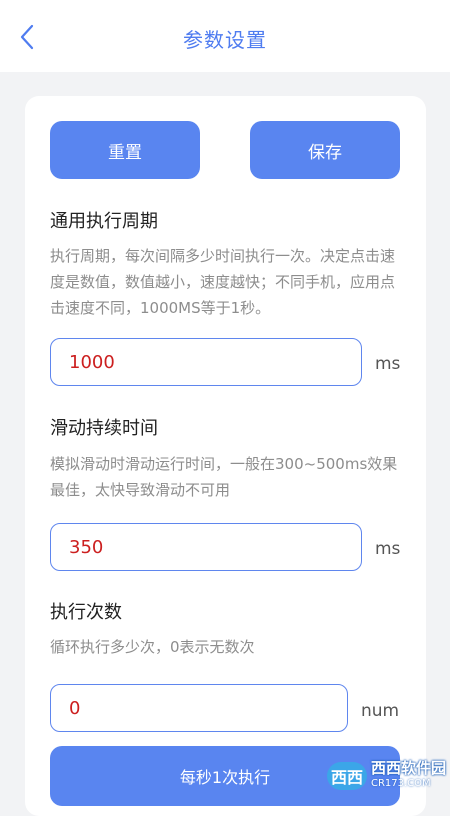  What do you see at coordinates (346, 776) in the screenshot?
I see `watermark-logo: 西西` at bounding box center [346, 776].